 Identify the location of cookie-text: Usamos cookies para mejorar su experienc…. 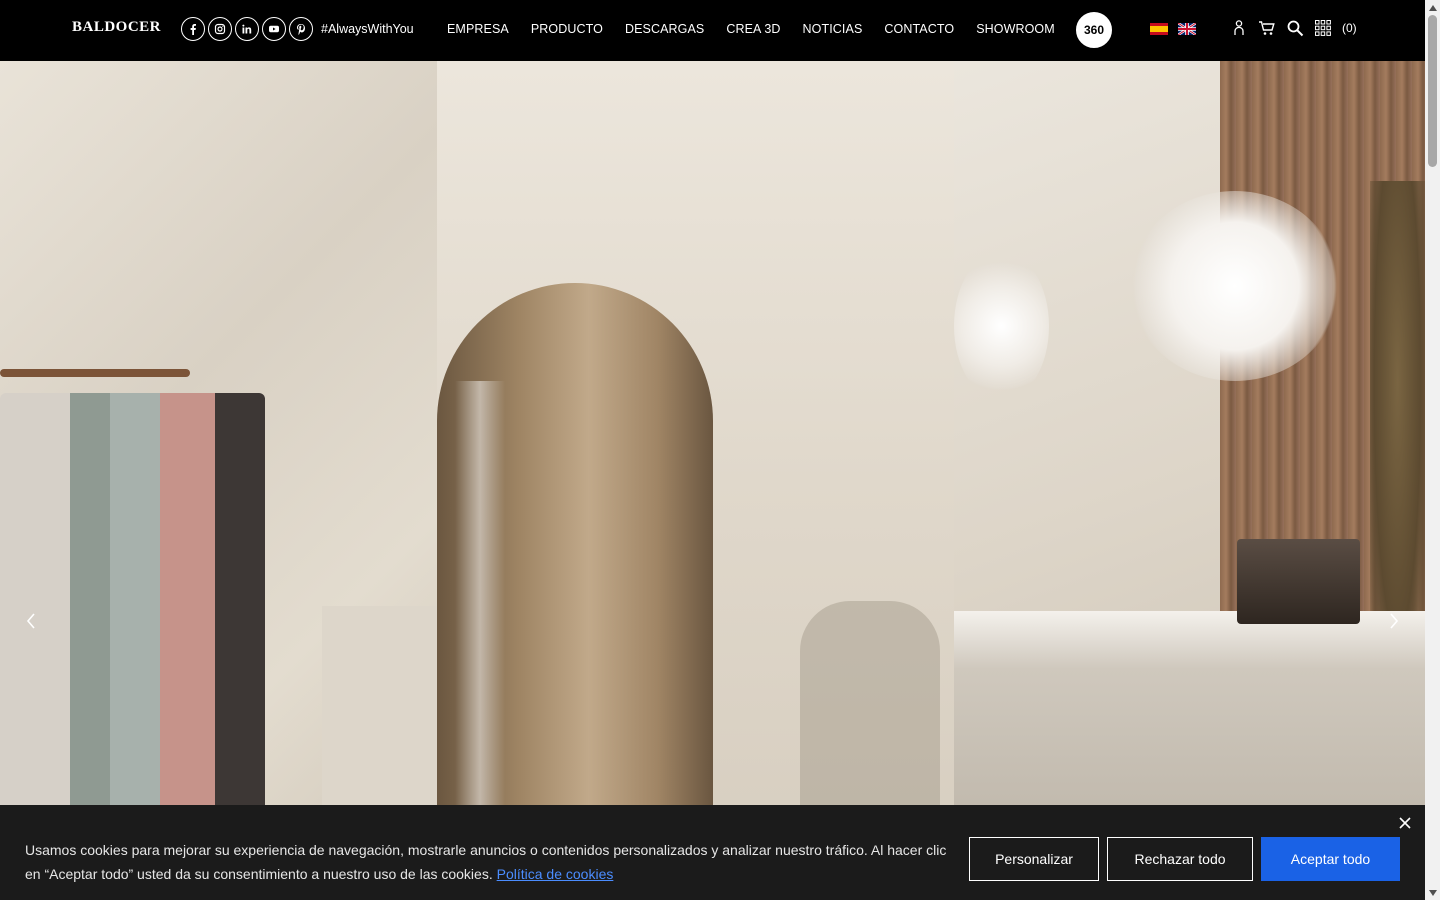
(486, 862).